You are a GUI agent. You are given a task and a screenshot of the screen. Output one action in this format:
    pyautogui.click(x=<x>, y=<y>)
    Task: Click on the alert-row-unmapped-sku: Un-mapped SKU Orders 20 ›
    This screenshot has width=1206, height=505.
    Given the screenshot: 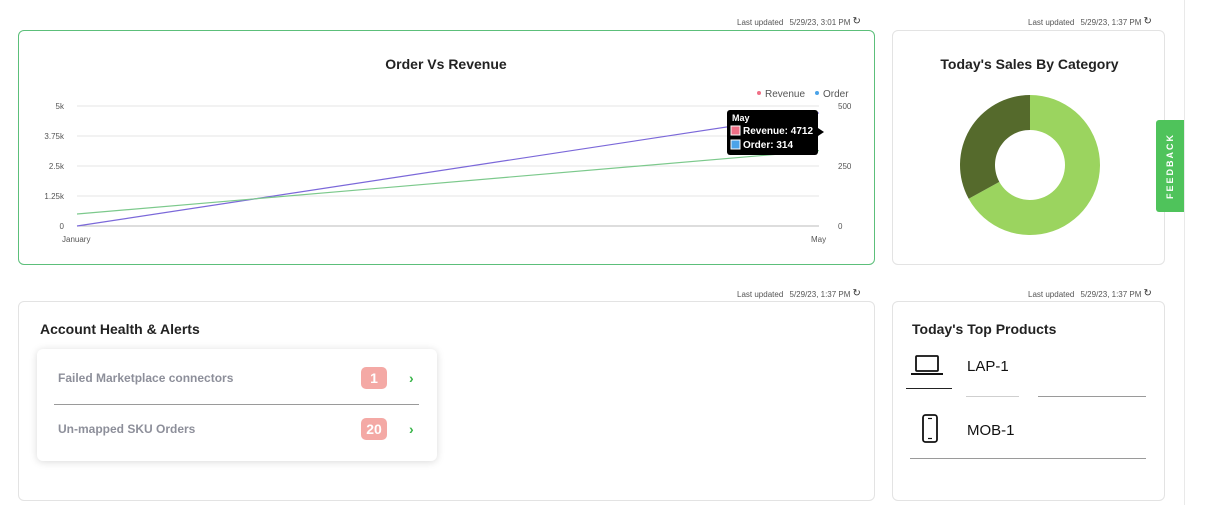 What is the action you would take?
    pyautogui.click(x=236, y=429)
    